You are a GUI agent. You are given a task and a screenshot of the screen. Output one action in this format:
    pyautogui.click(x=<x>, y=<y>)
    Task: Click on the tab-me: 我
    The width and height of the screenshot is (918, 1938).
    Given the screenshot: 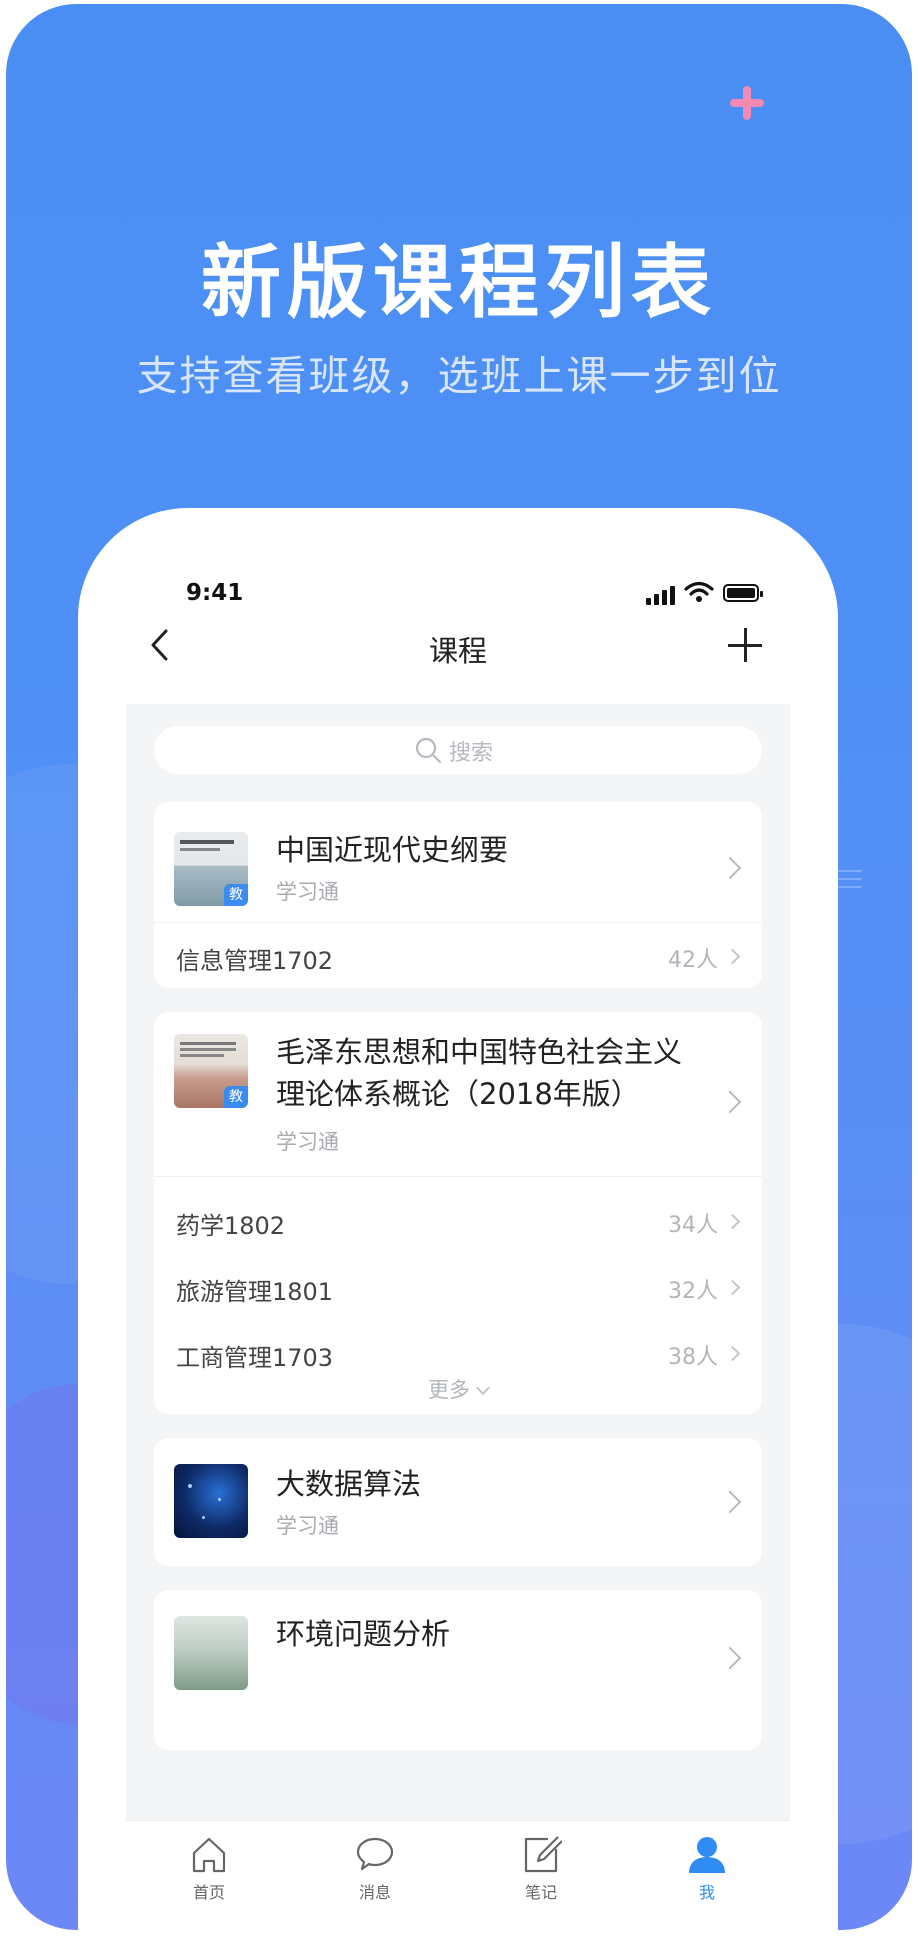 What is the action you would take?
    pyautogui.click(x=707, y=1871)
    